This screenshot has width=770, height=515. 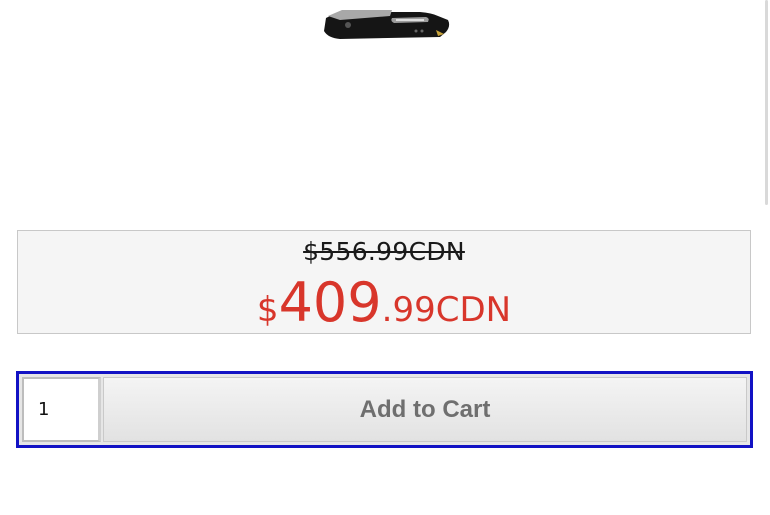 I want to click on product-image, so click(x=386, y=24).